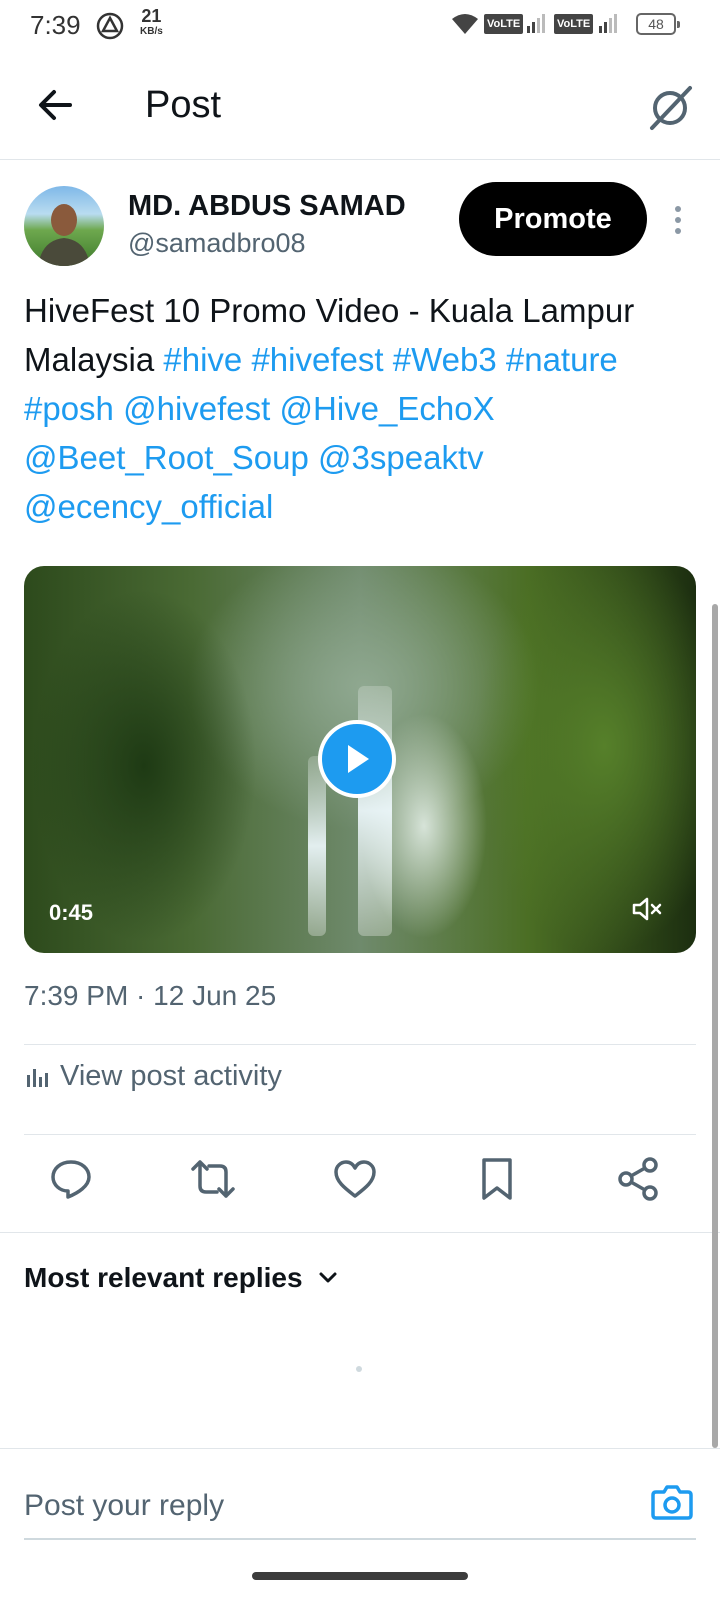 This screenshot has height=1600, width=720. What do you see at coordinates (647, 909) in the screenshot?
I see `mute-icon` at bounding box center [647, 909].